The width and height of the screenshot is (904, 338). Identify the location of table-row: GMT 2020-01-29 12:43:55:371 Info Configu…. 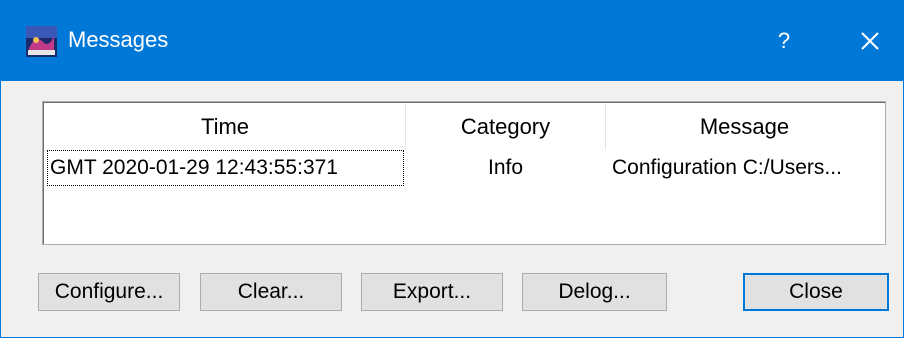
(464, 168).